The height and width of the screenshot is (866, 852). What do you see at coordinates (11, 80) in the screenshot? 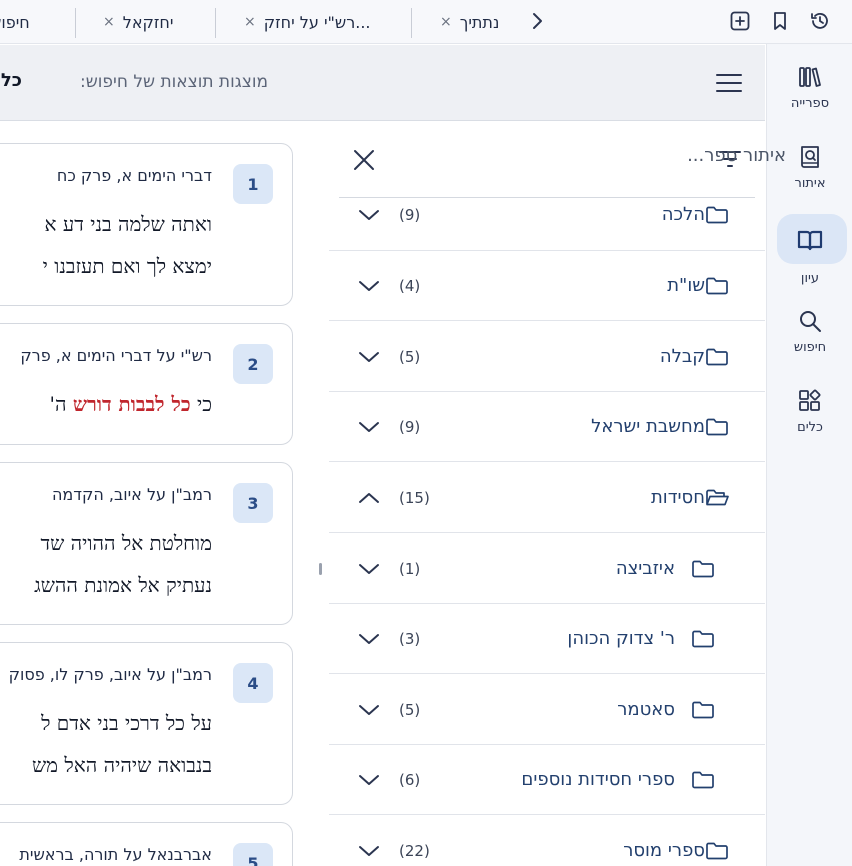
I see `search-query: כל + ל` at bounding box center [11, 80].